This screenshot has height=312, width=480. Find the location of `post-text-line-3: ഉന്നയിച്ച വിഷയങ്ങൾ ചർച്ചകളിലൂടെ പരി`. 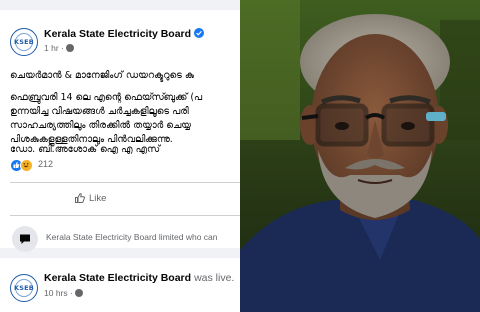

post-text-line-3: ഉന്നയിച്ച വിഷയങ്ങൾ ചർച്ചകളിലൂടെ പരി is located at coordinates (99, 111).